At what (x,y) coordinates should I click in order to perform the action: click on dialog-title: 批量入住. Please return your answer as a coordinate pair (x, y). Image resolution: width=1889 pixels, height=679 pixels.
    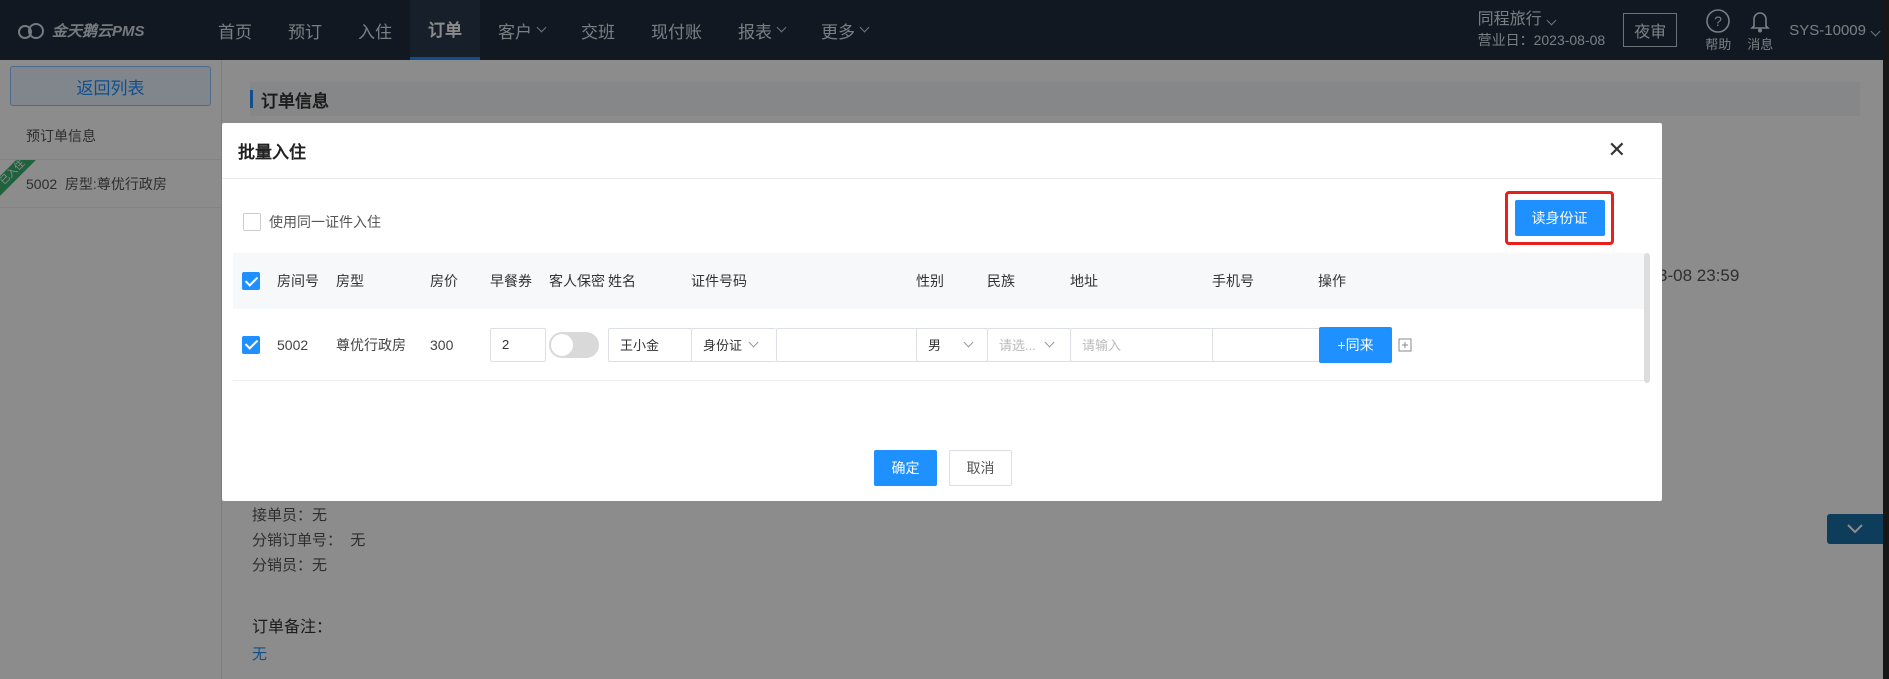
    Looking at the image, I should click on (272, 152).